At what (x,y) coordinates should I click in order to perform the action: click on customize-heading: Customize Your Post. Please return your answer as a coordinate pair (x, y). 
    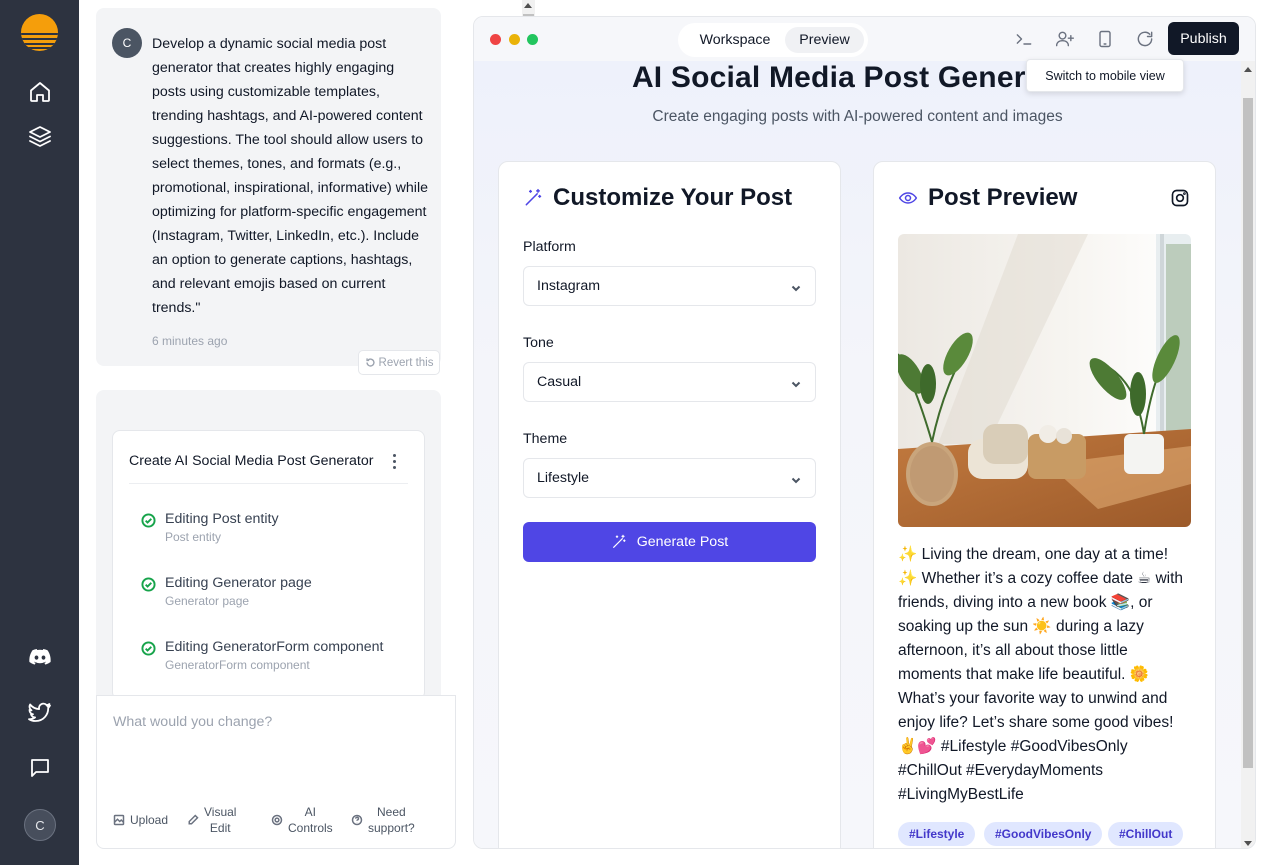
    Looking at the image, I should click on (657, 198).